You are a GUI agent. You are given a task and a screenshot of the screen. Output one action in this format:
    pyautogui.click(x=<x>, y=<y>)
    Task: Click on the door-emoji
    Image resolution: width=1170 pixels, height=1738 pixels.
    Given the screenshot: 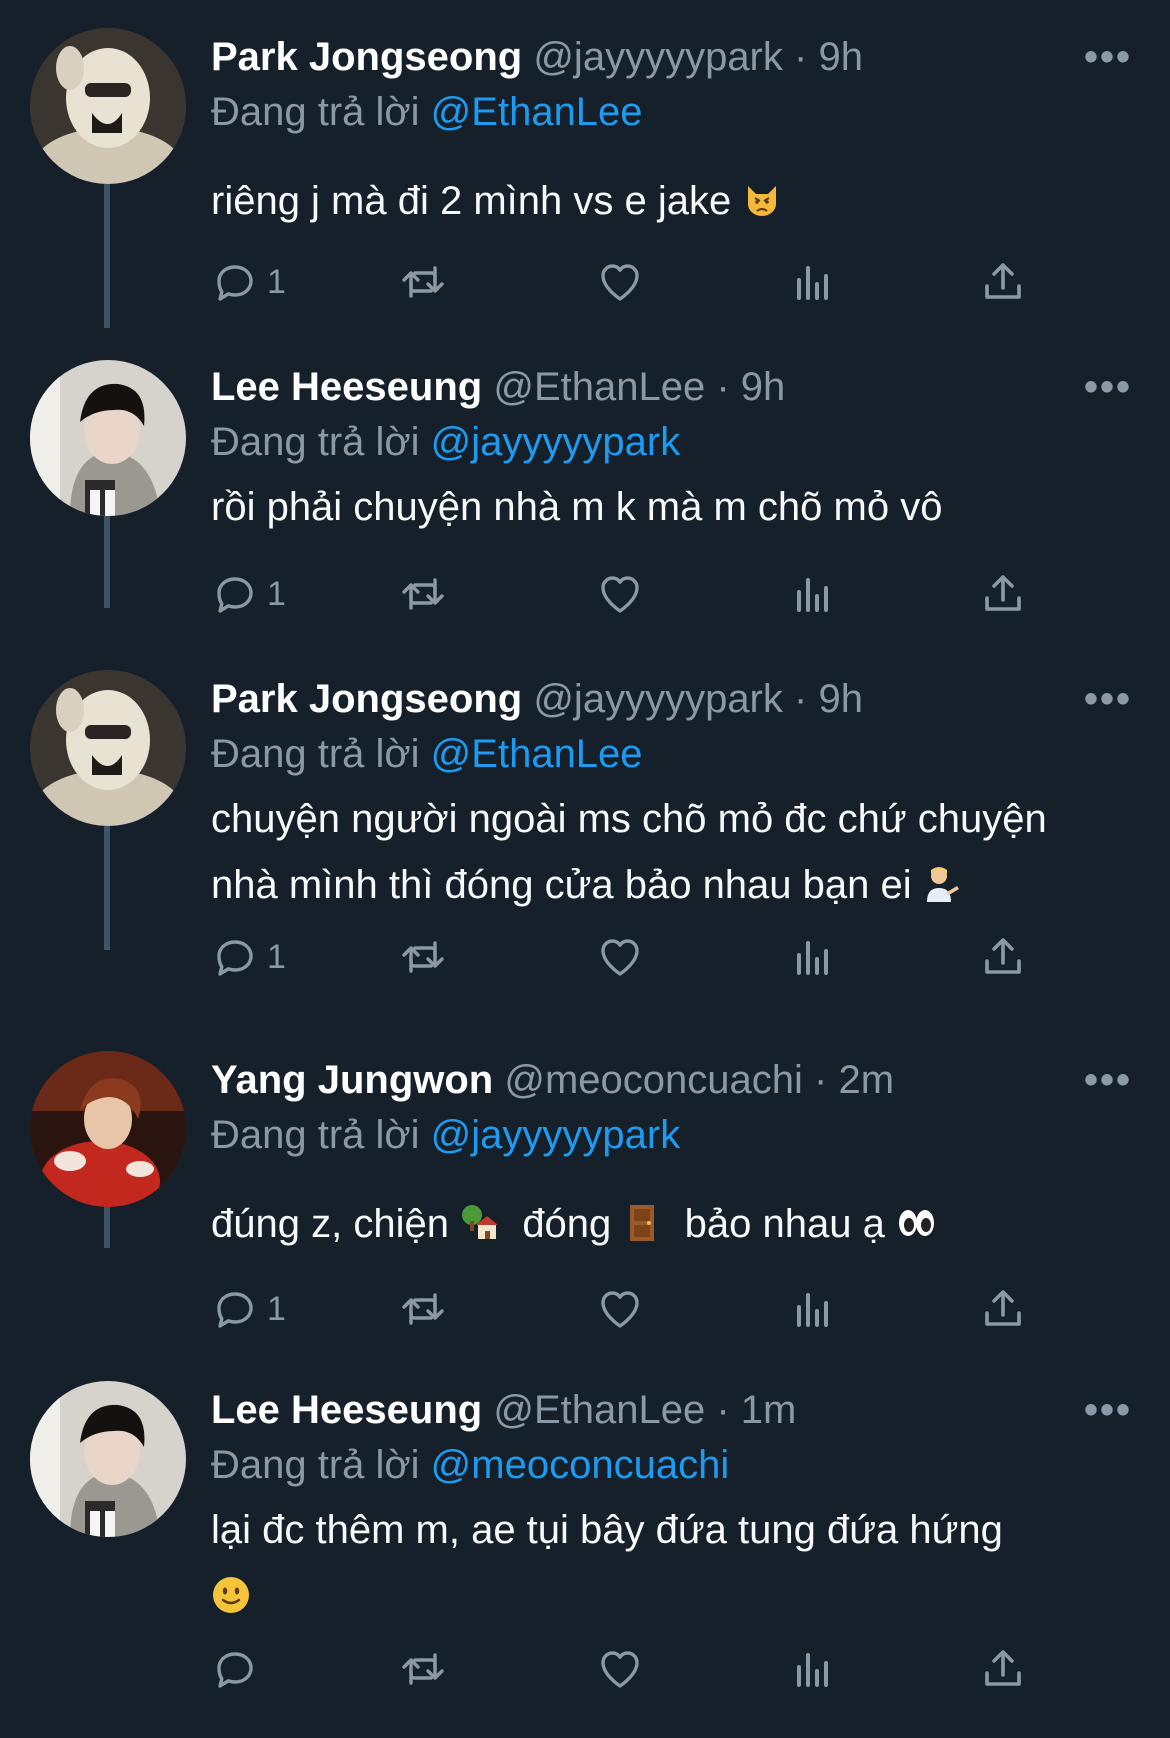 What is the action you would take?
    pyautogui.click(x=642, y=1223)
    